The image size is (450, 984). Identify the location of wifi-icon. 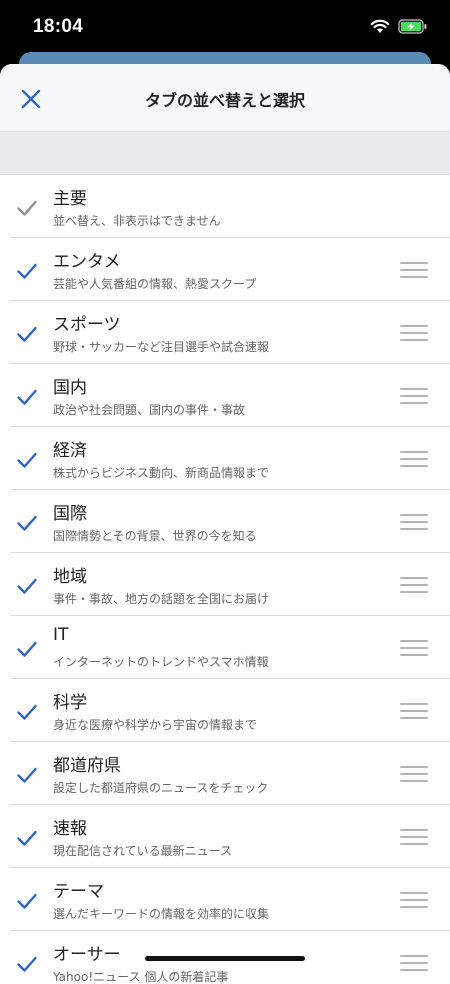
(380, 26).